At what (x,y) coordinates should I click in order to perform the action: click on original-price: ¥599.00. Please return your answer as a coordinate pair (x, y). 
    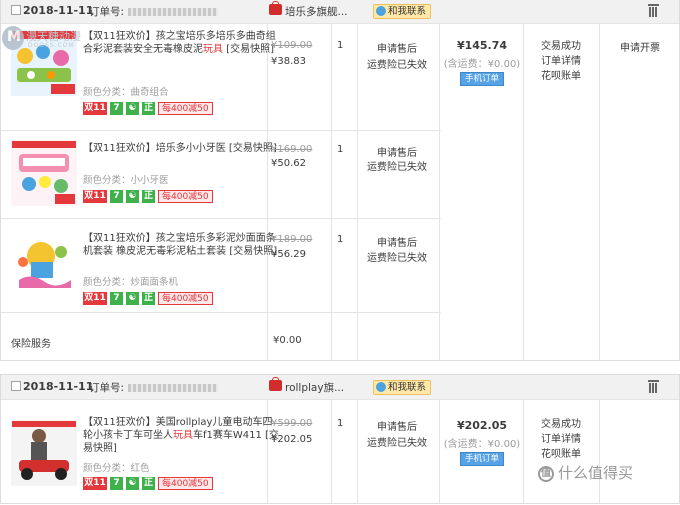
    Looking at the image, I should click on (292, 423).